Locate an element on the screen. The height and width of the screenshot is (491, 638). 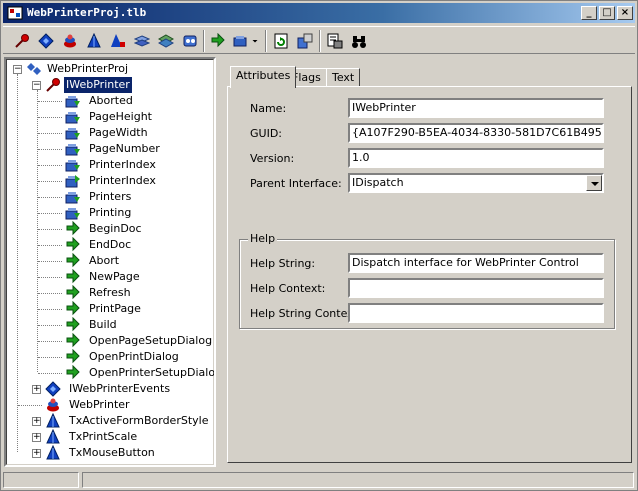
property-dropdown-arrow is located at coordinates (255, 41).